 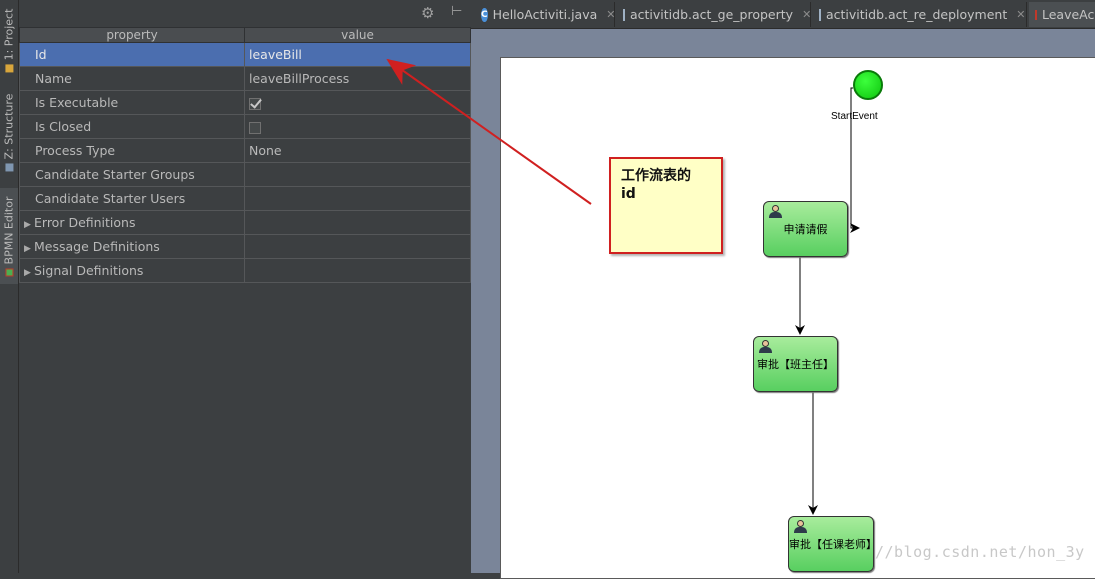 What do you see at coordinates (132, 102) in the screenshot?
I see `property-name: Is Executable` at bounding box center [132, 102].